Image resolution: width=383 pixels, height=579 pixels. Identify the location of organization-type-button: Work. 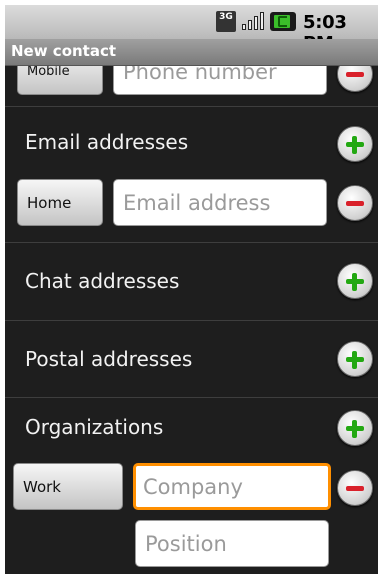
(68, 486).